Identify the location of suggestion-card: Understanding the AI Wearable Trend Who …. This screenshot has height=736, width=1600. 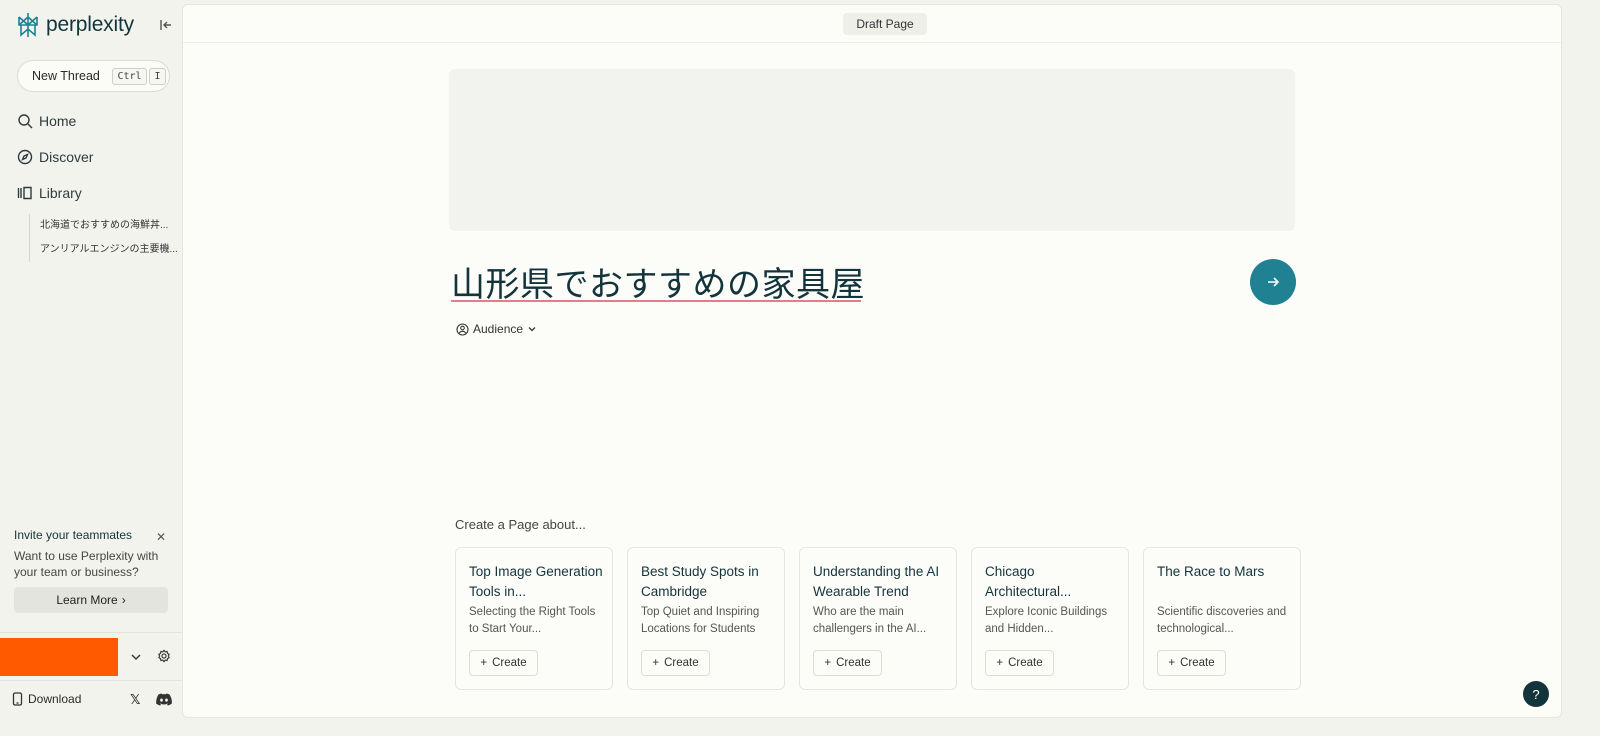
(878, 618).